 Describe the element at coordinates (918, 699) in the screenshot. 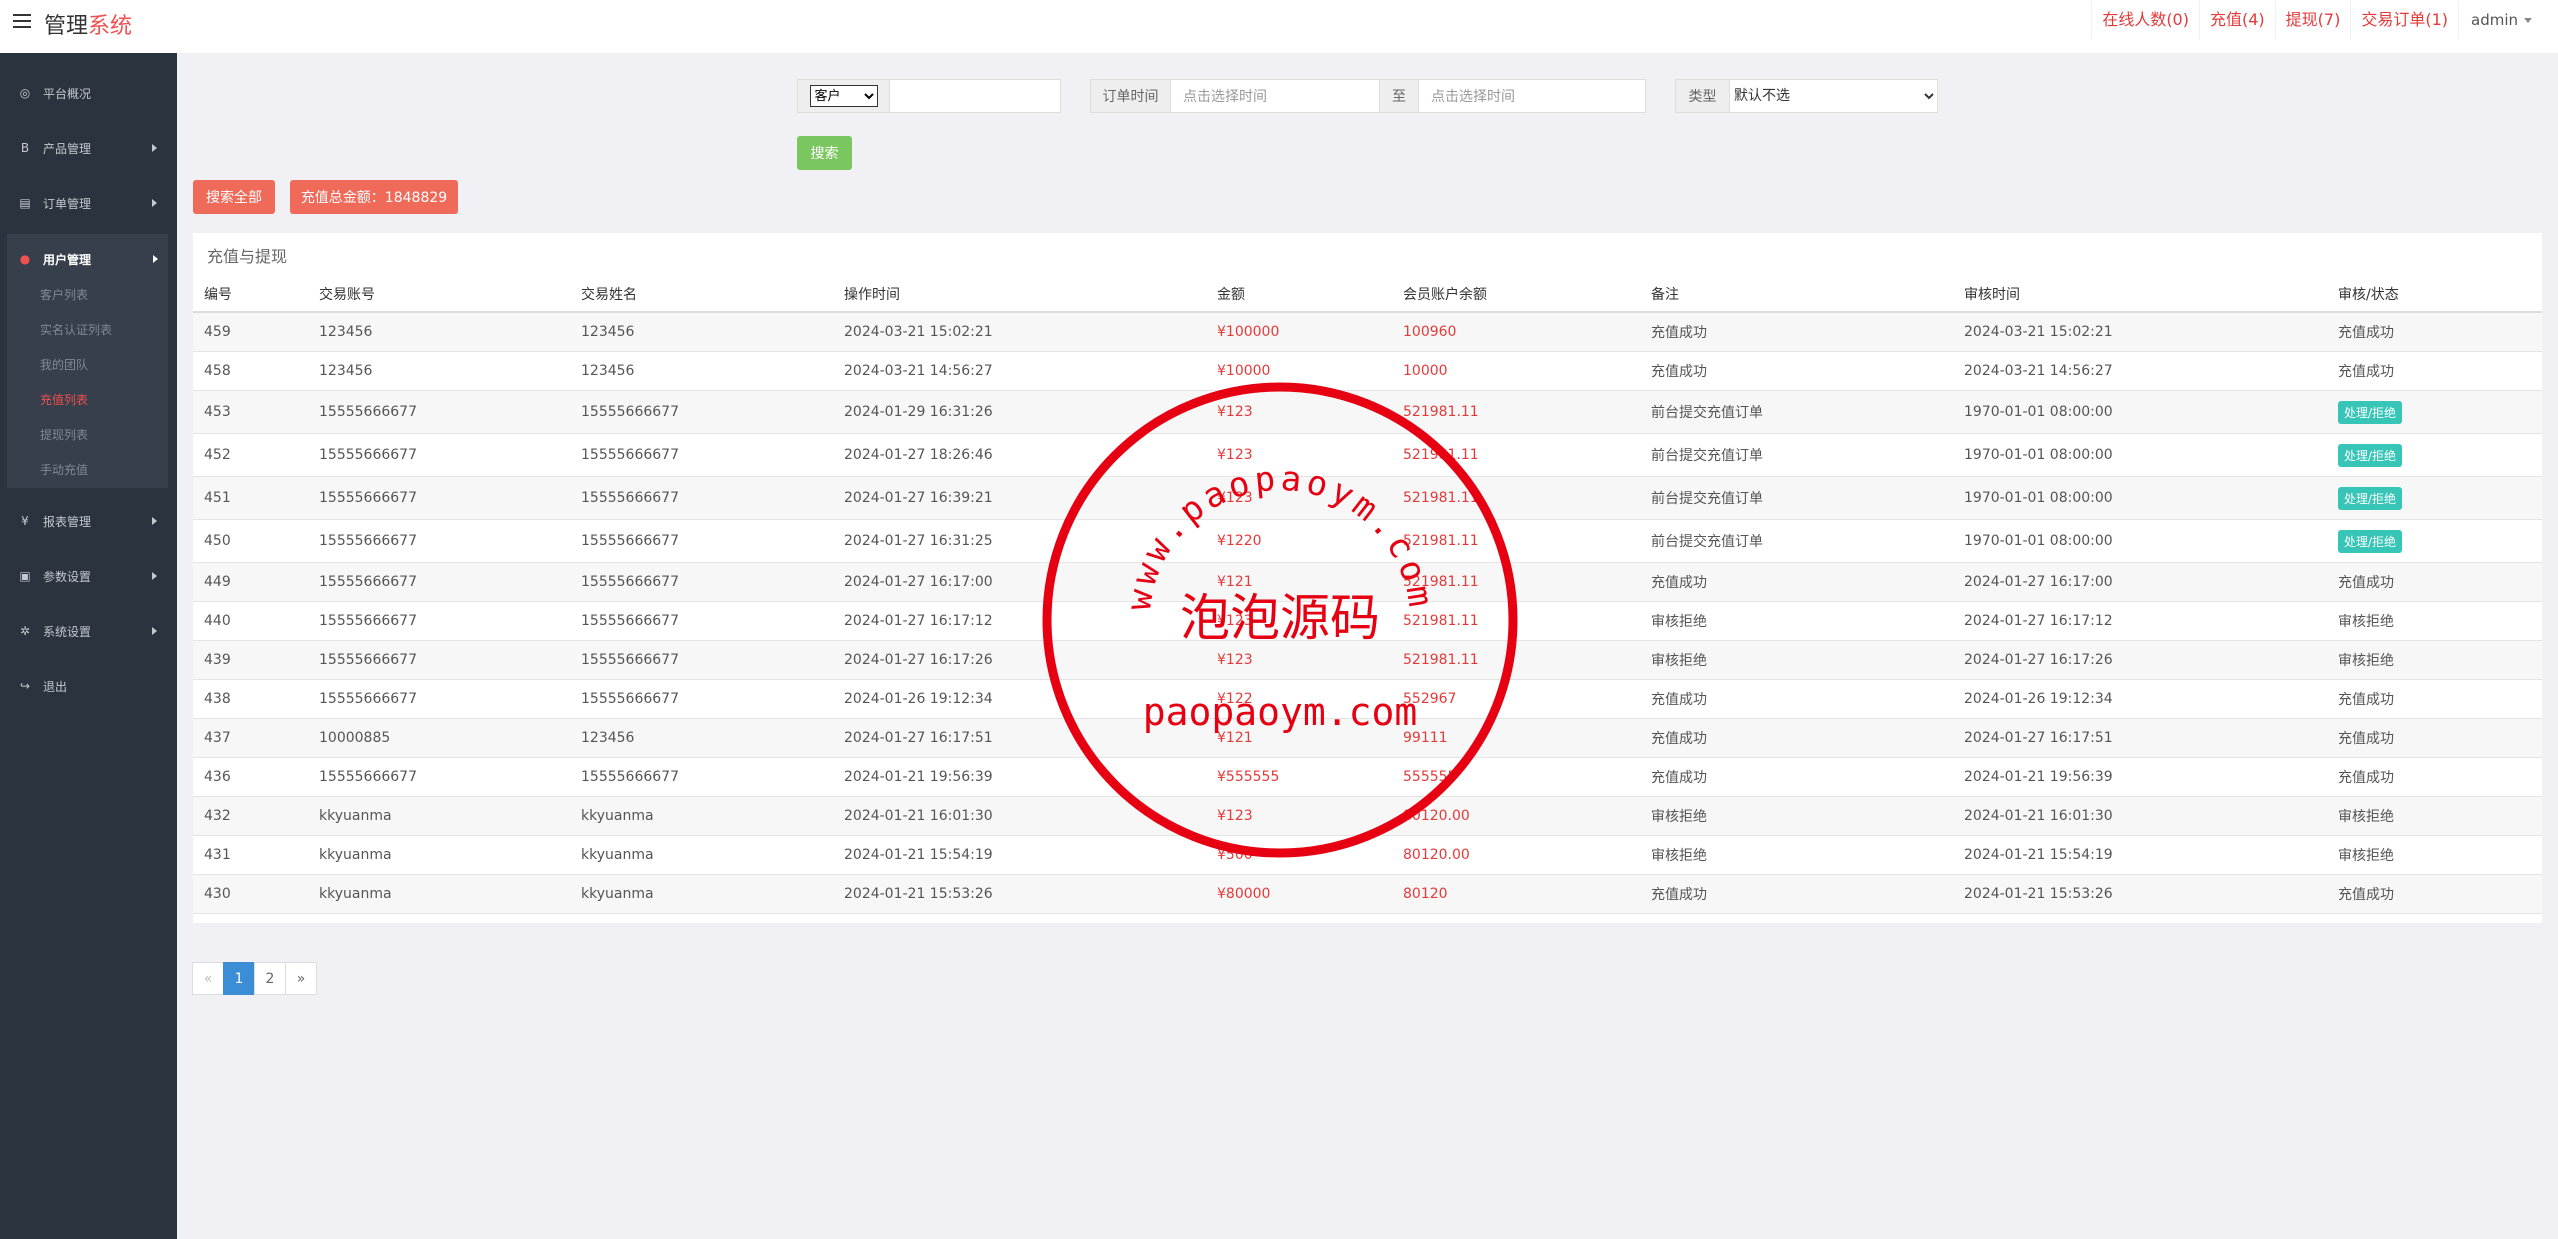

I see `cell-time: 2024-01-26 19:12:34` at that location.